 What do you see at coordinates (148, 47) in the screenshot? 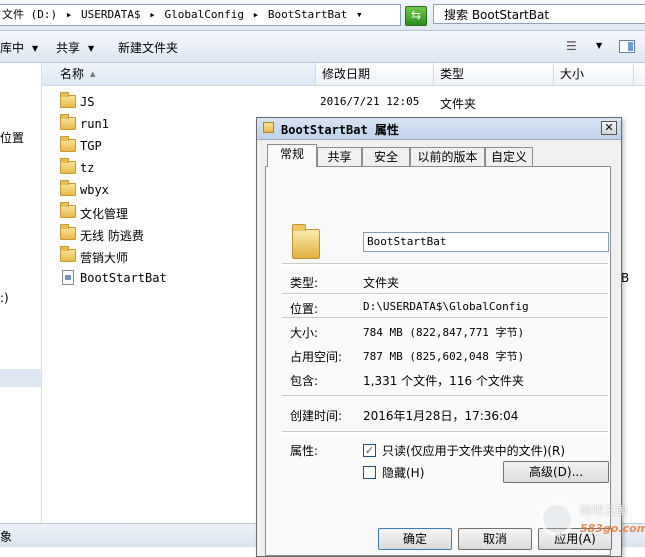
I see `new-folder-button: 新建文件夹` at bounding box center [148, 47].